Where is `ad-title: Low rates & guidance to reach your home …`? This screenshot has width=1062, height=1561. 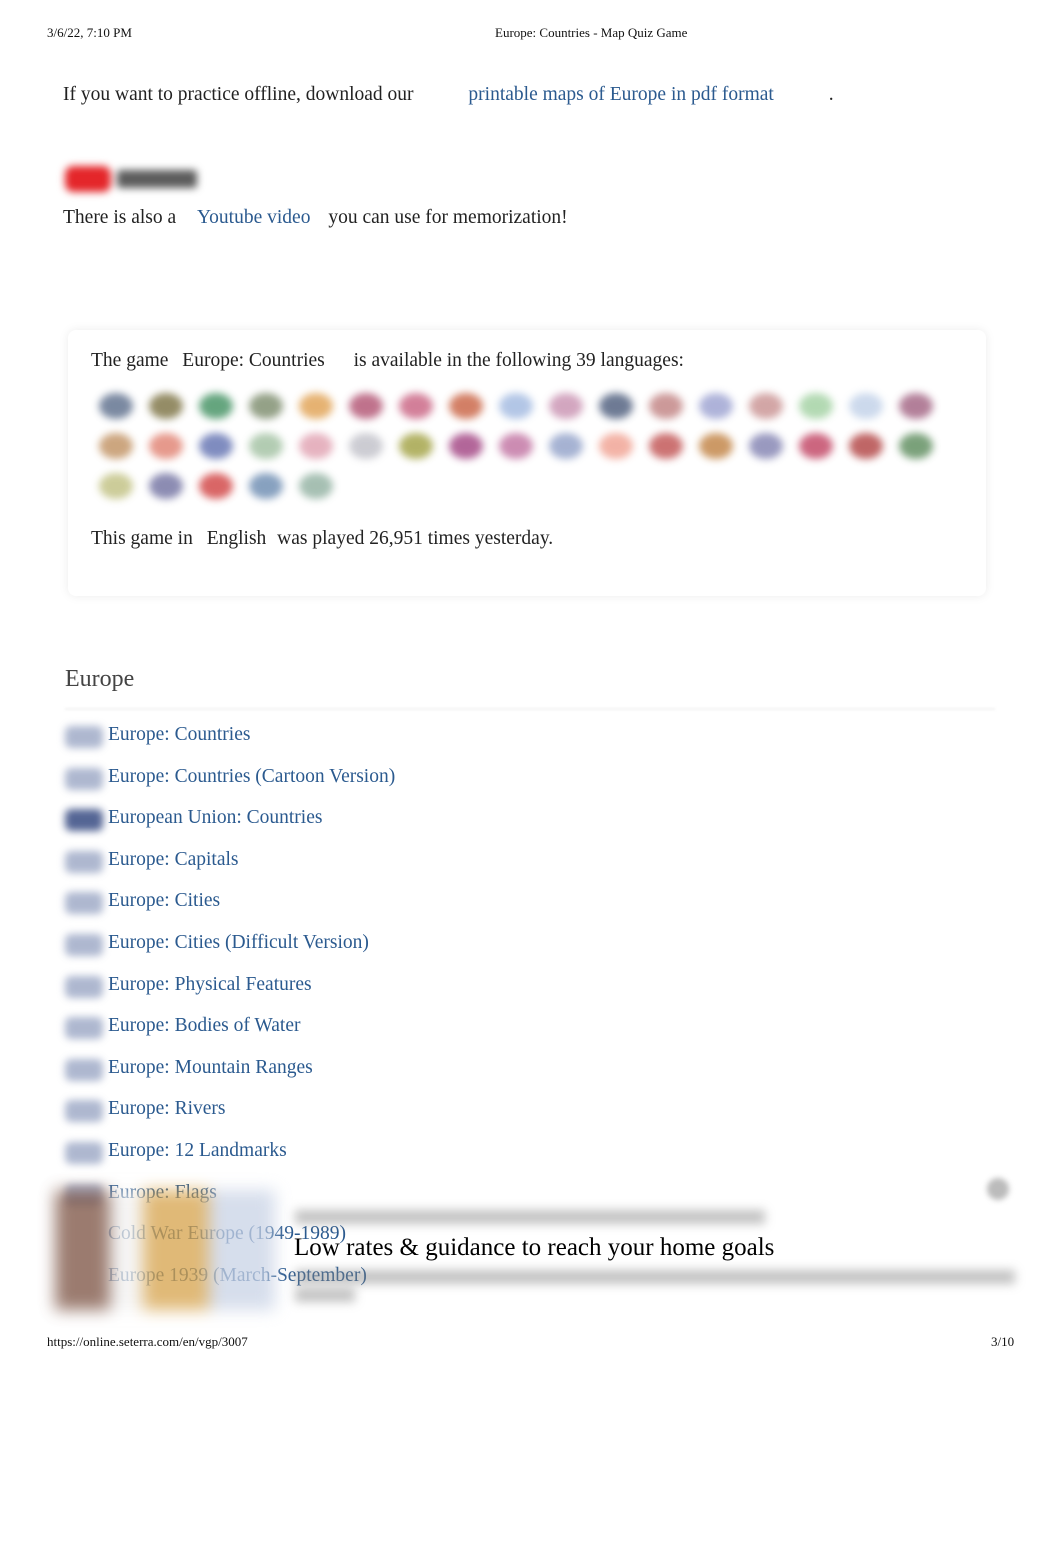
ad-title: Low rates & guidance to reach your home … is located at coordinates (534, 1248).